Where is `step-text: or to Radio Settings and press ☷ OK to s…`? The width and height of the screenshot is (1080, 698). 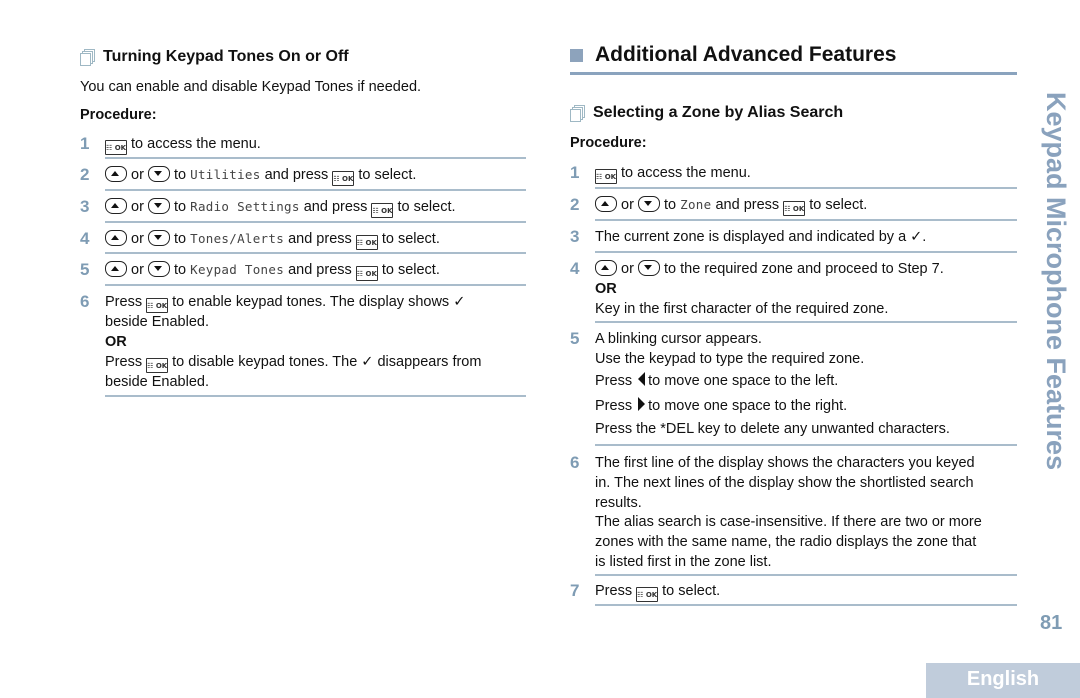 step-text: or to Radio Settings and press ☷ OK to s… is located at coordinates (280, 207).